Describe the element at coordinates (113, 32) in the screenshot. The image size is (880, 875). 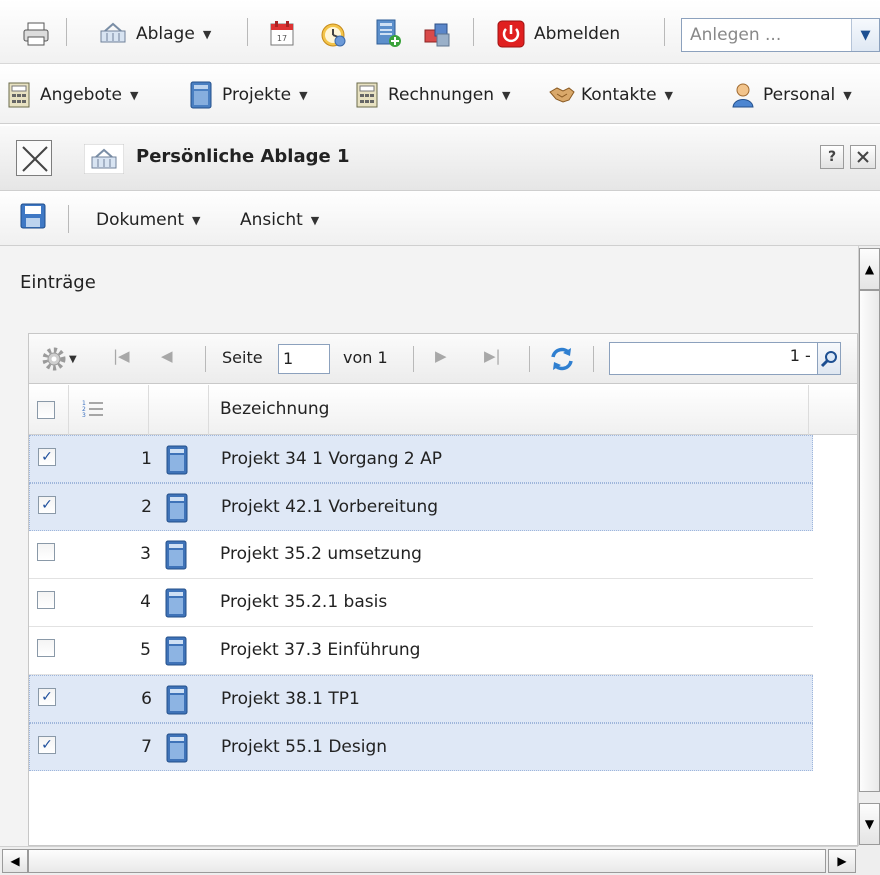
I see `basket-icon` at that location.